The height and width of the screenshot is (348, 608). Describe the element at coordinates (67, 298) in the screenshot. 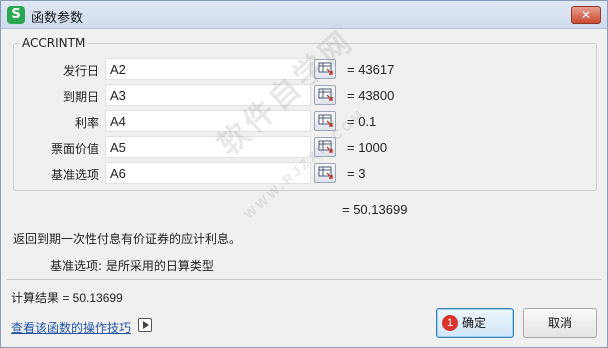

I see `calculation-result: 计算结果 = 50.13699` at that location.